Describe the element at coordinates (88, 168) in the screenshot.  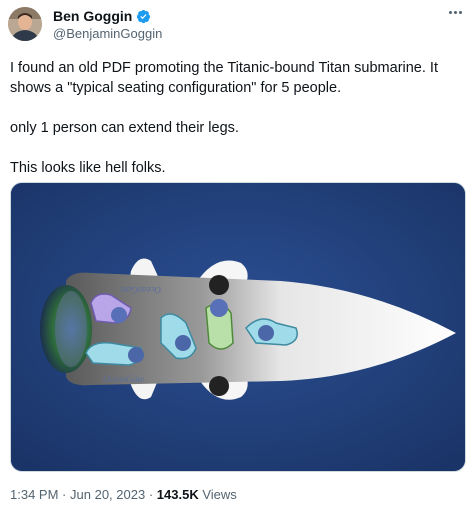
I see `tweet-paragraph: This looks like hell folks.` at that location.